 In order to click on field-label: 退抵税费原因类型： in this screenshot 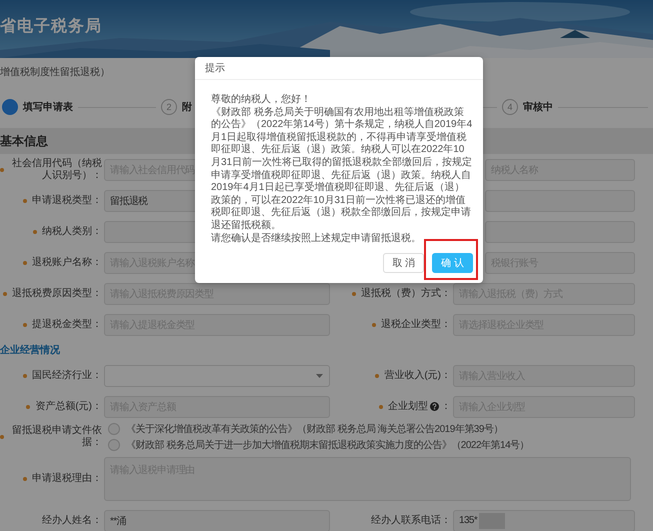, I will do `click(52, 294)`.